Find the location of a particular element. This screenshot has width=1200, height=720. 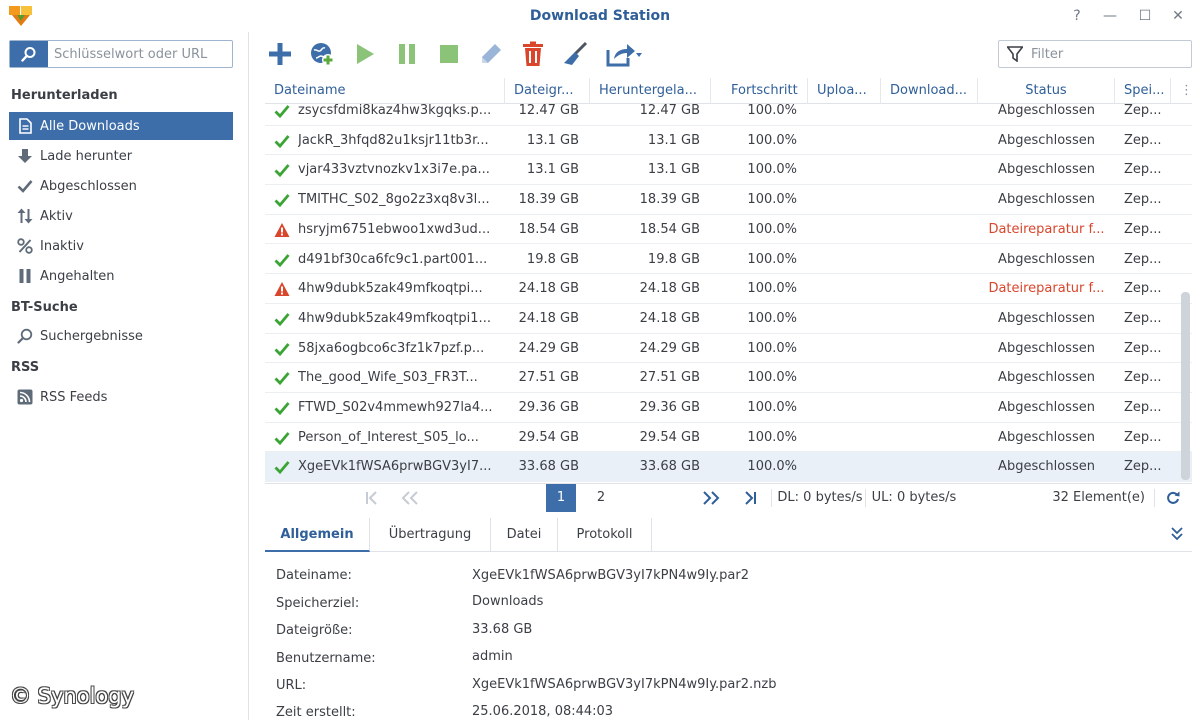

double-chevron-right-icon is located at coordinates (711, 498).